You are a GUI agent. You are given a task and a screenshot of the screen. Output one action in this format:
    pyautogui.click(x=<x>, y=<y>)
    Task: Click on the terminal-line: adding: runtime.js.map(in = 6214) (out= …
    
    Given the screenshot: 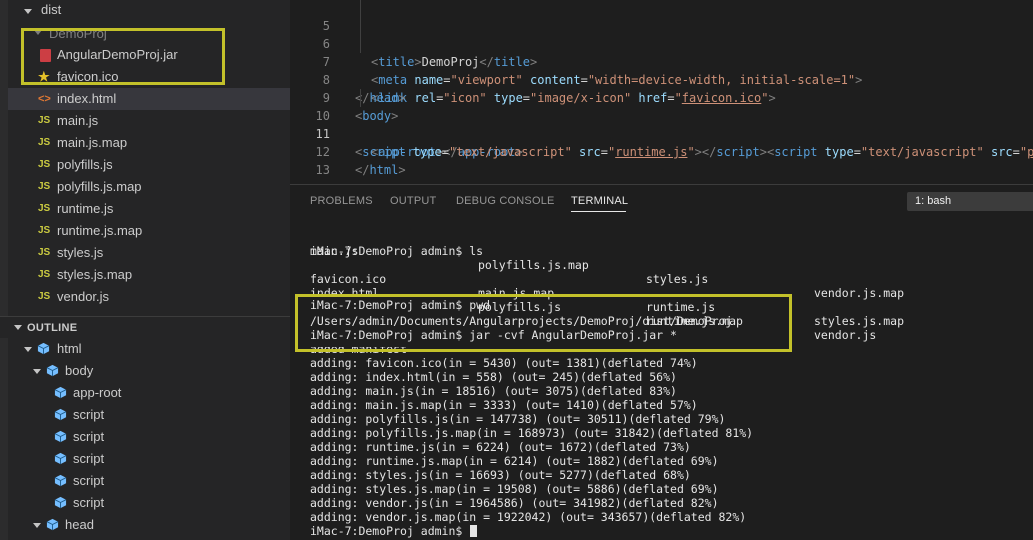 What is the action you would take?
    pyautogui.click(x=514, y=461)
    